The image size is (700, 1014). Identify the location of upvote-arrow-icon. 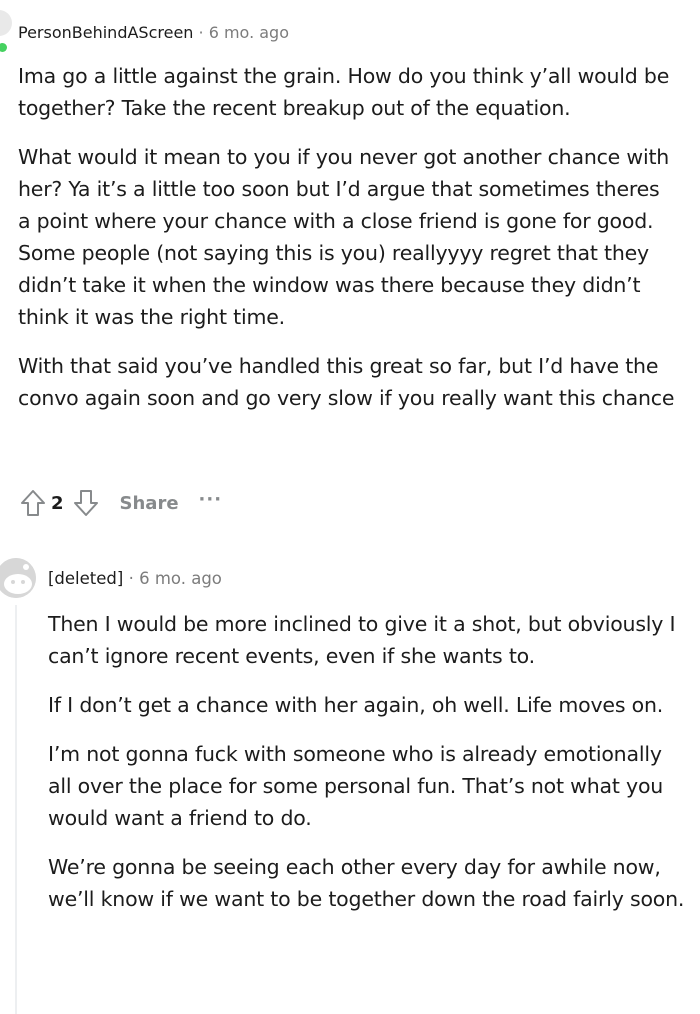
(33, 503).